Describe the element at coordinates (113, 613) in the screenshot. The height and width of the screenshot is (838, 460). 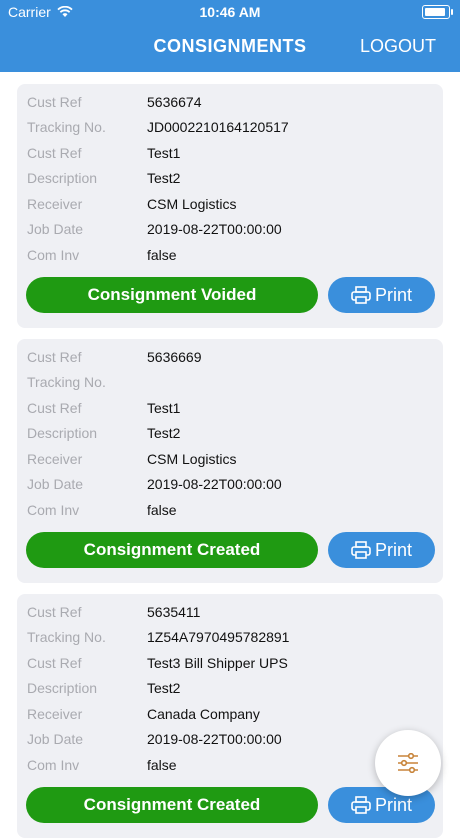
I see `row-cust-ref: Cust Ref 5635411` at that location.